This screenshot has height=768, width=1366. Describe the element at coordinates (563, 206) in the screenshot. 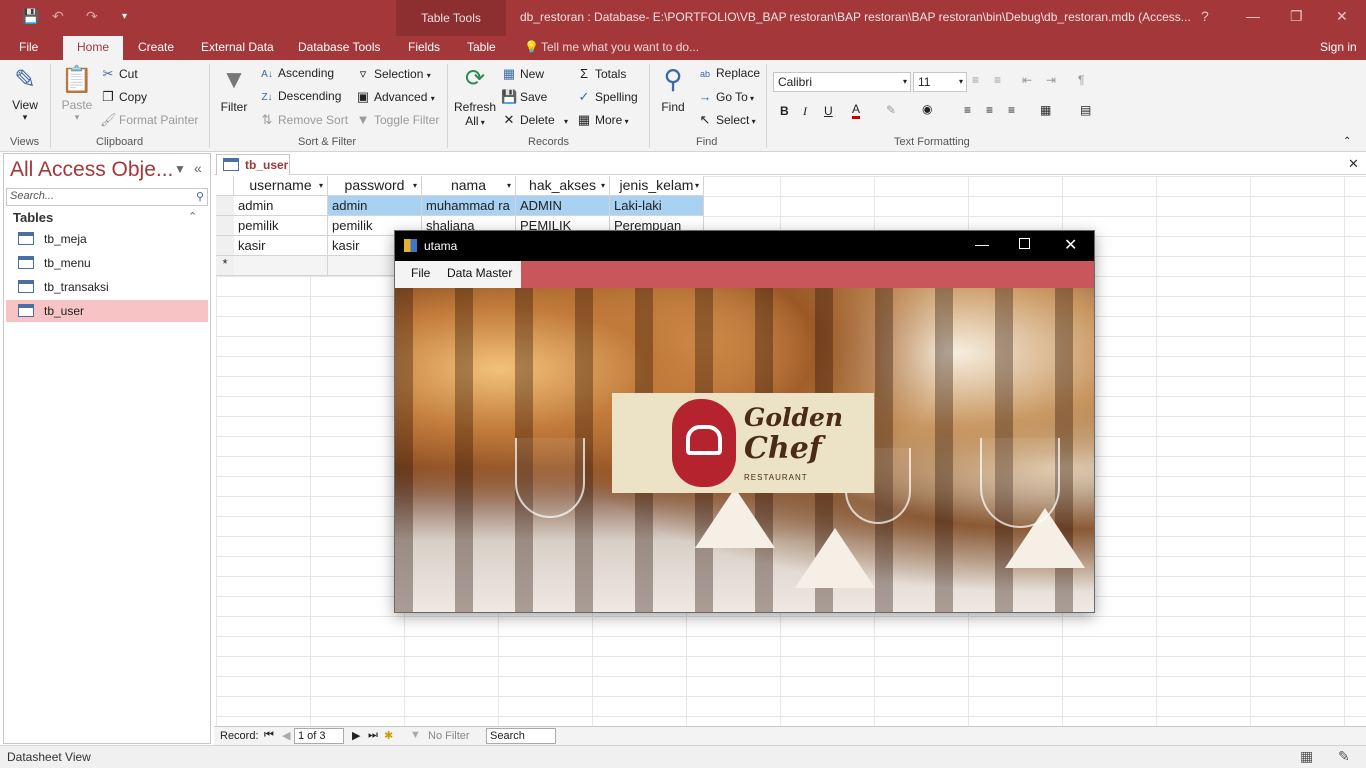

I see `table-cell: ADMIN` at that location.